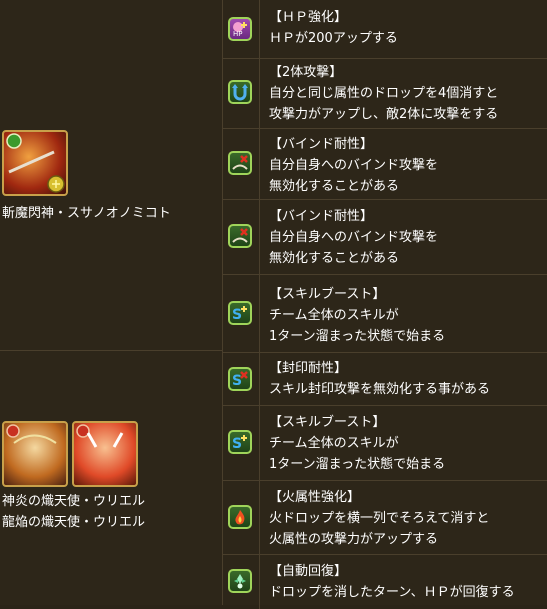 Image resolution: width=547 pixels, height=609 pixels. I want to click on svg-text: HP, so click(238, 34).